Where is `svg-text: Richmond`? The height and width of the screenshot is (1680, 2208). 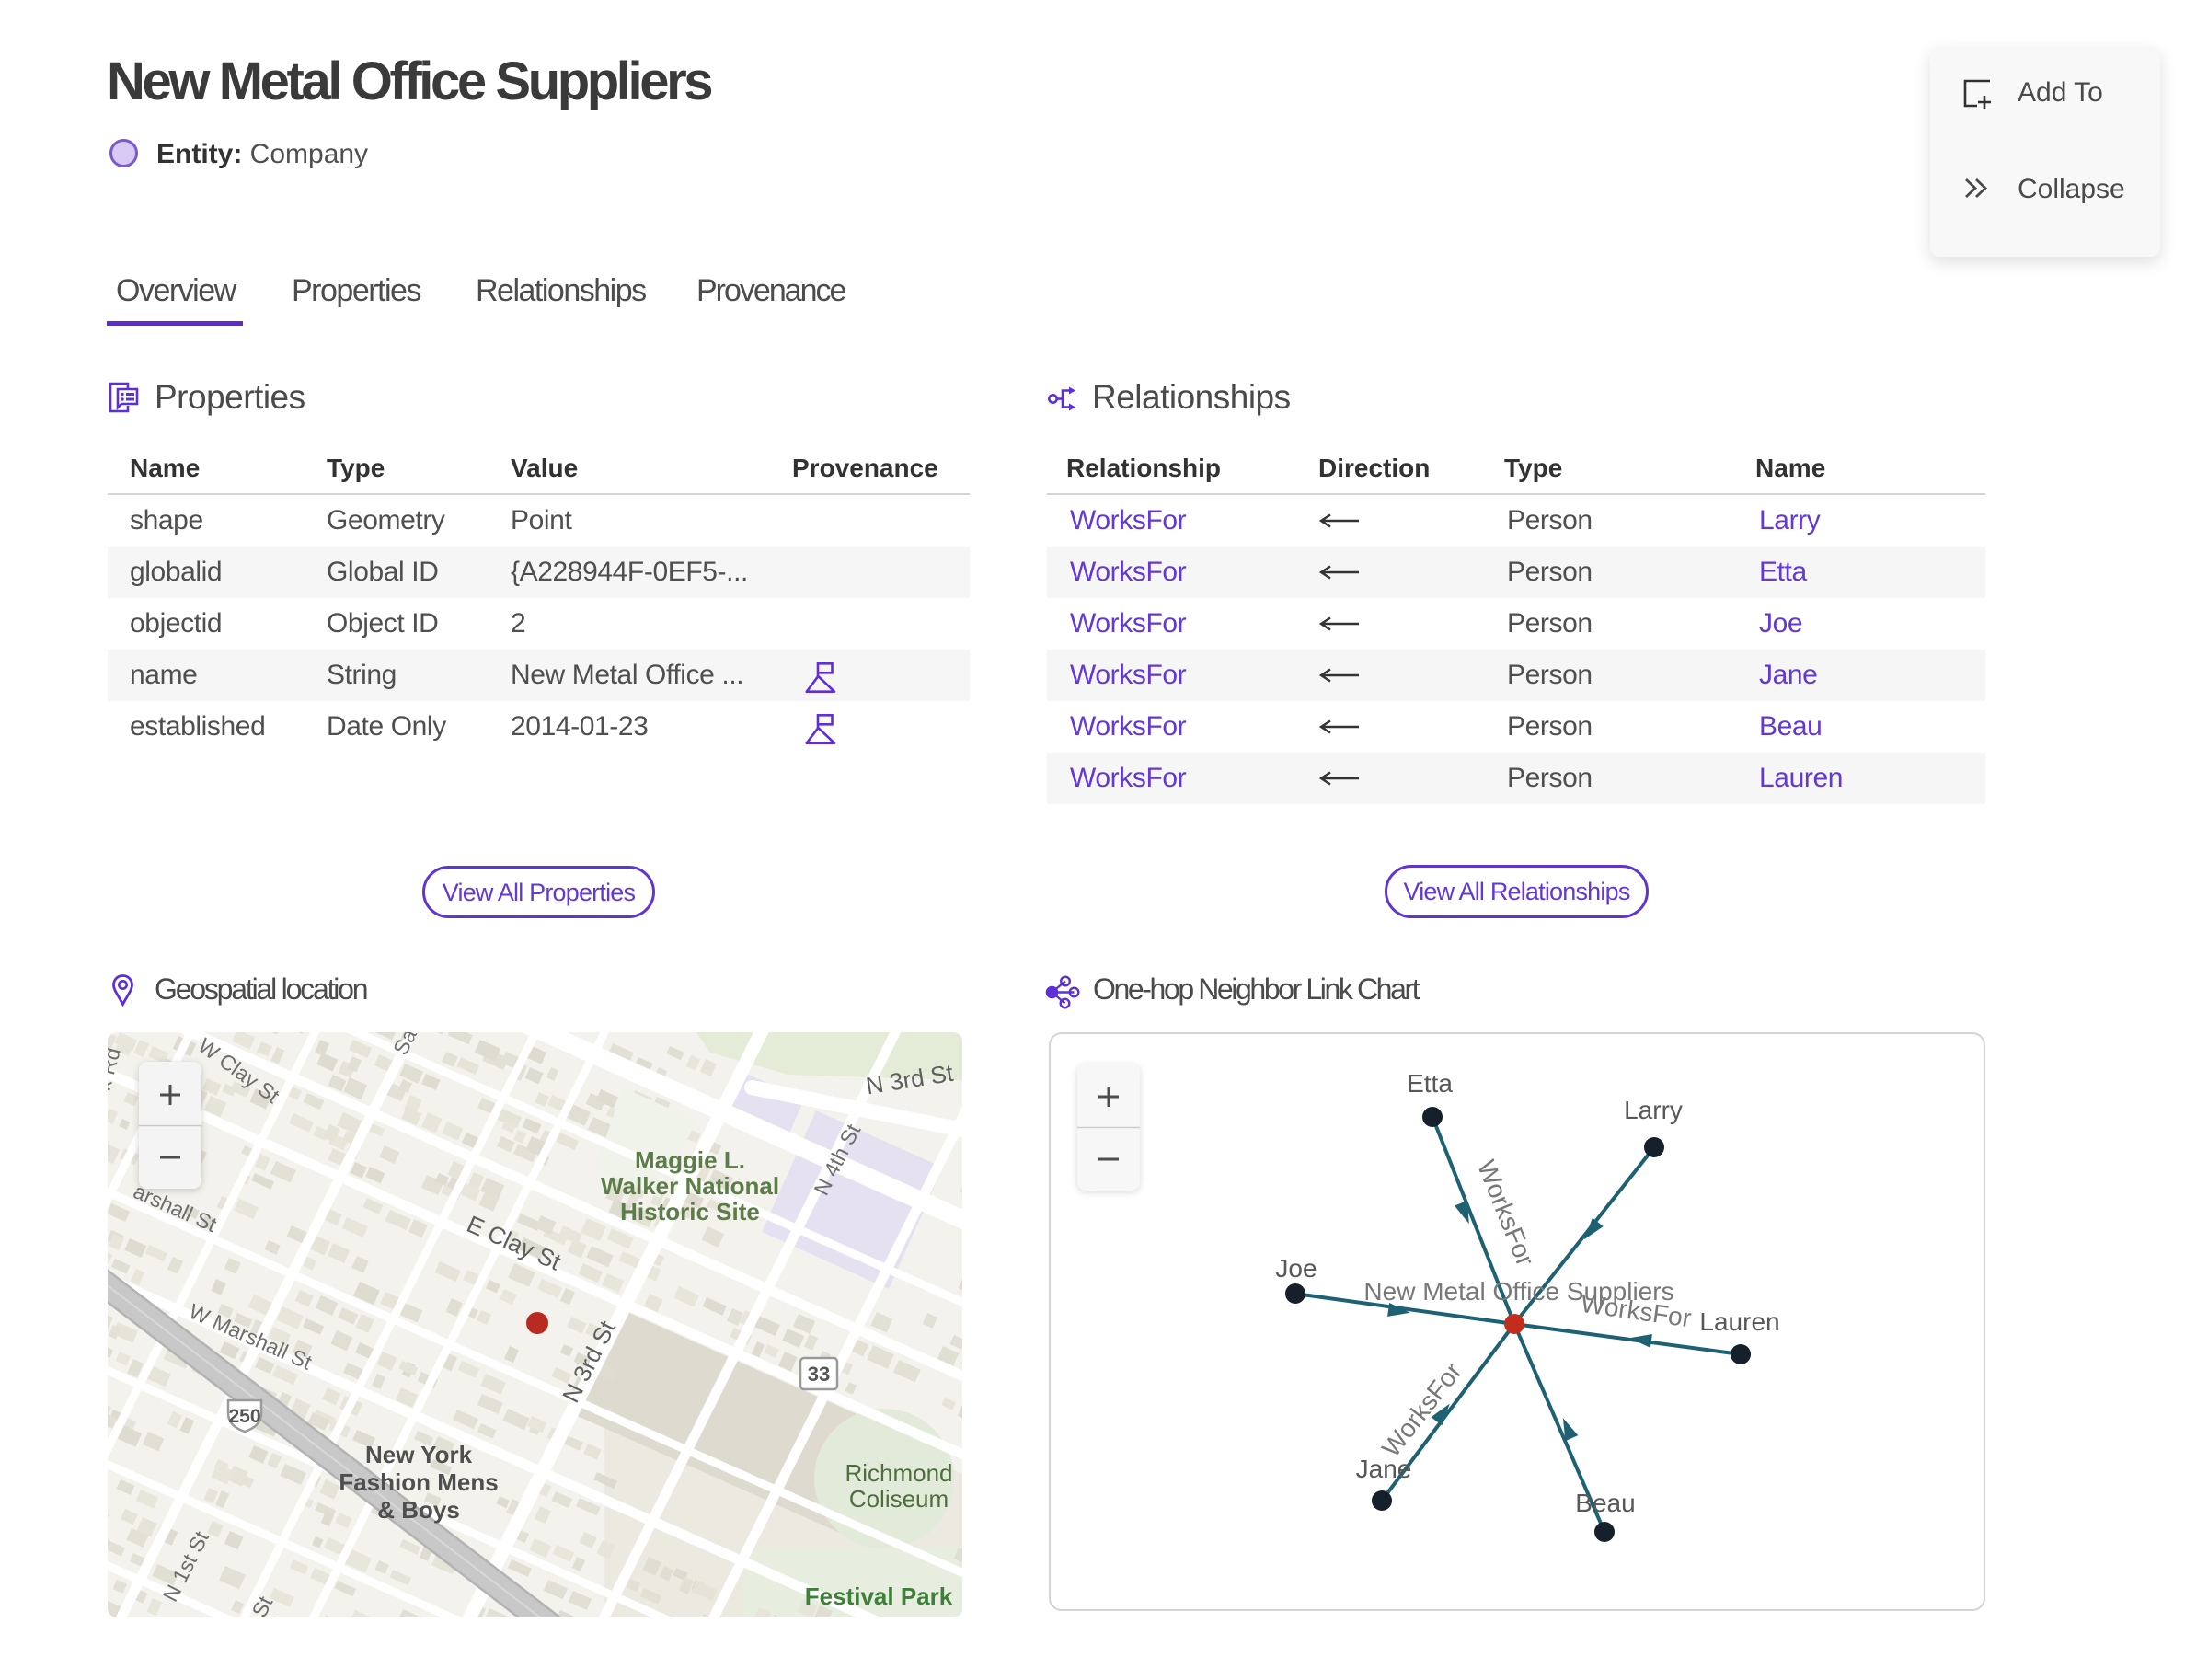
svg-text: Richmond is located at coordinates (898, 1473).